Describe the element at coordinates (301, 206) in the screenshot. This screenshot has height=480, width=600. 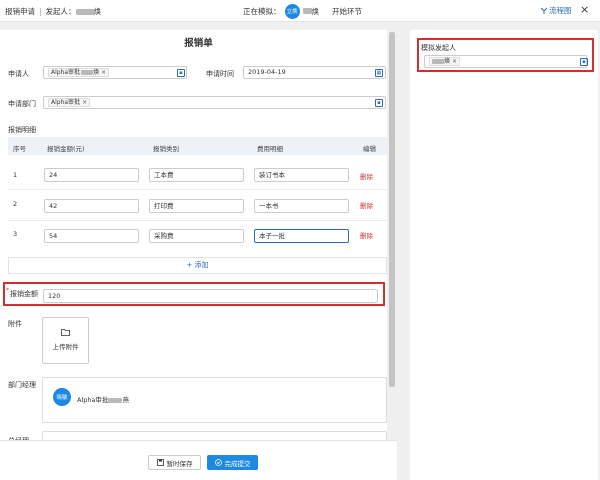
I see `detail-input: 一本书` at that location.